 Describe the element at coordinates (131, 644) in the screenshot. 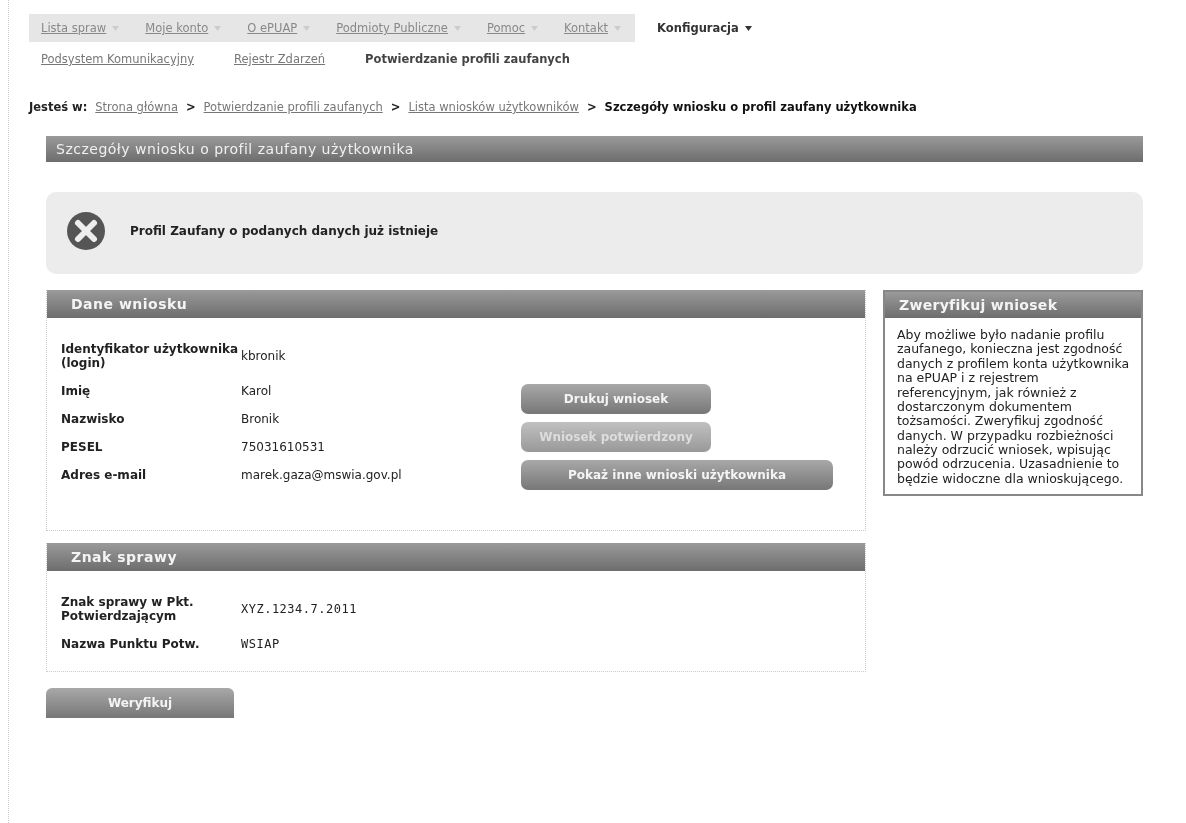

I see `field-label: Nazwa Punktu Potw.` at that location.